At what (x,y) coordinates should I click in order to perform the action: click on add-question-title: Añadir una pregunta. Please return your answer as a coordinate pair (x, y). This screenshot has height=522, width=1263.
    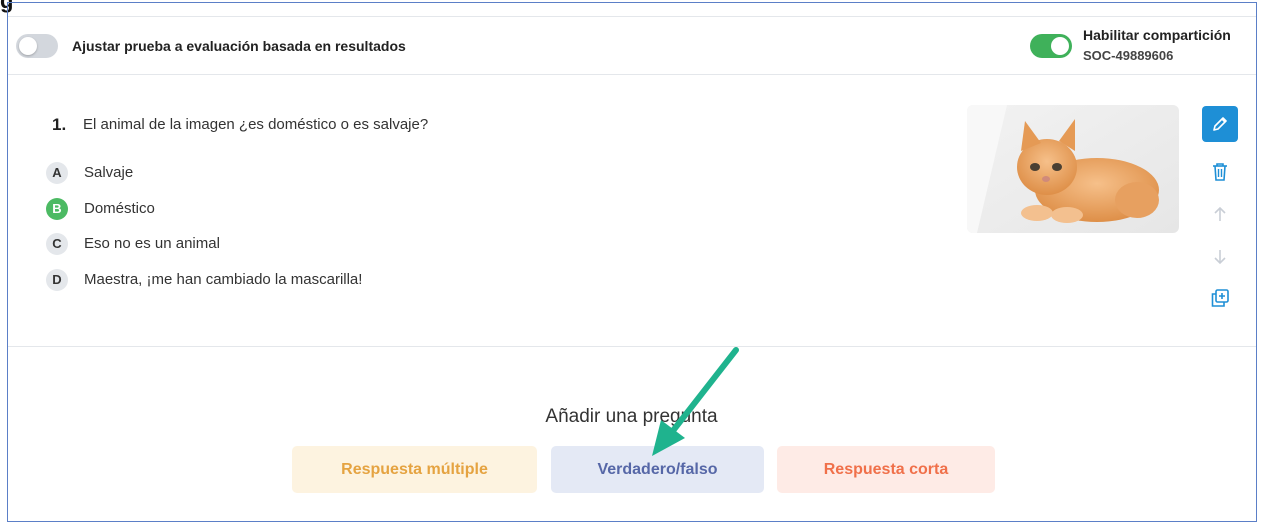
    Looking at the image, I should click on (631, 416).